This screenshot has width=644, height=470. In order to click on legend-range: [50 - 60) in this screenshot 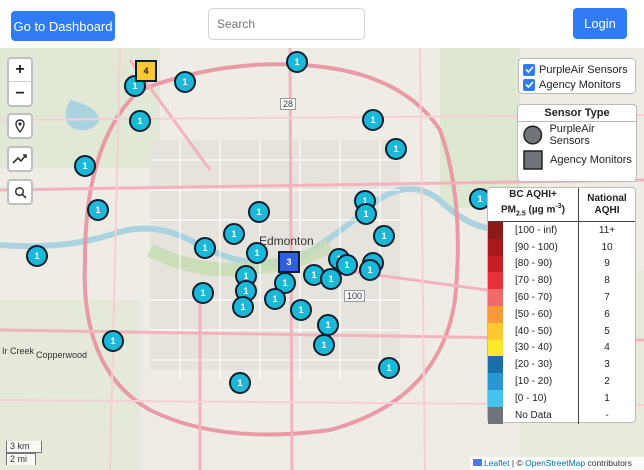, I will do `click(541, 314)`.